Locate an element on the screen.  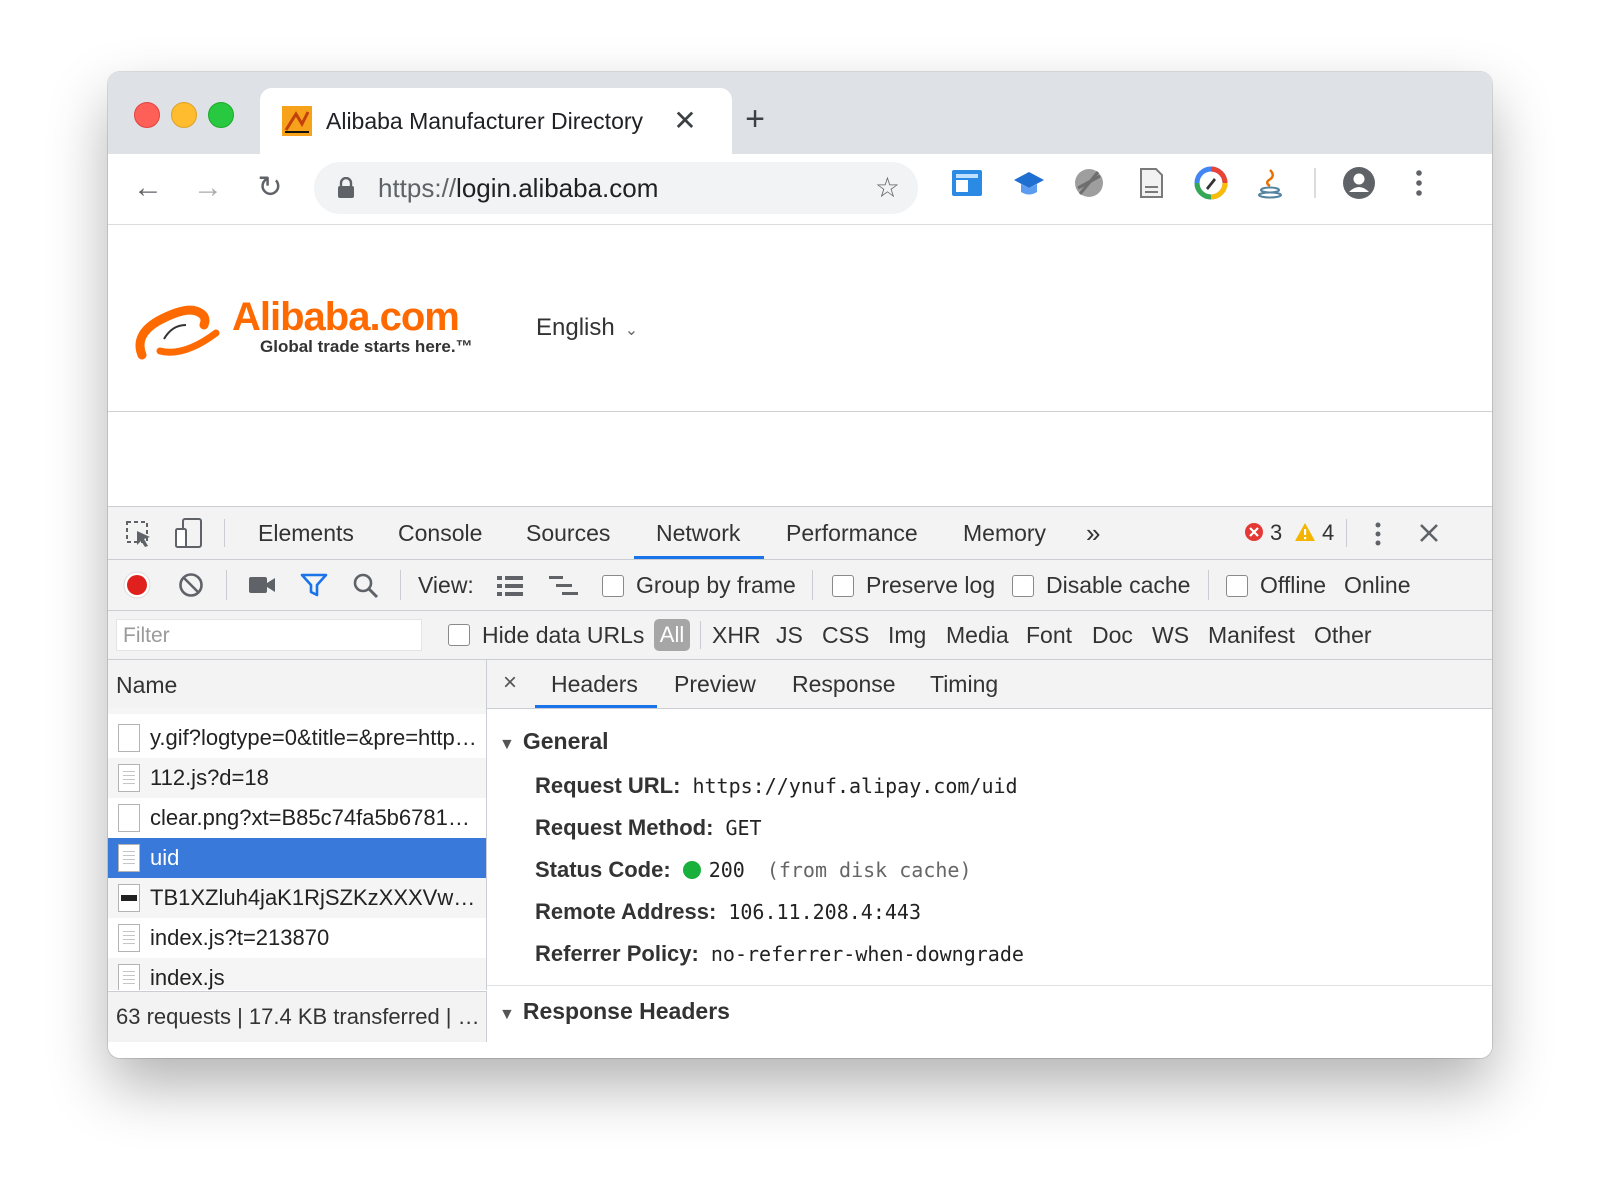
tab-sources: Sources is located at coordinates (568, 533).